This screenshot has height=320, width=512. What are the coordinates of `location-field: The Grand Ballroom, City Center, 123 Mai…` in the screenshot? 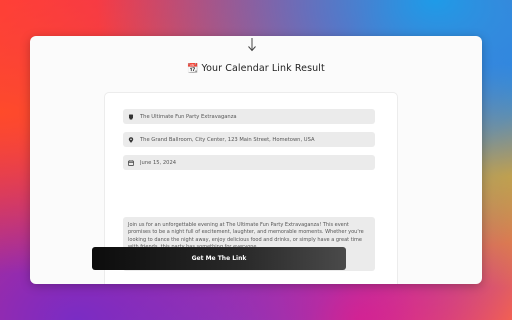 It's located at (249, 139).